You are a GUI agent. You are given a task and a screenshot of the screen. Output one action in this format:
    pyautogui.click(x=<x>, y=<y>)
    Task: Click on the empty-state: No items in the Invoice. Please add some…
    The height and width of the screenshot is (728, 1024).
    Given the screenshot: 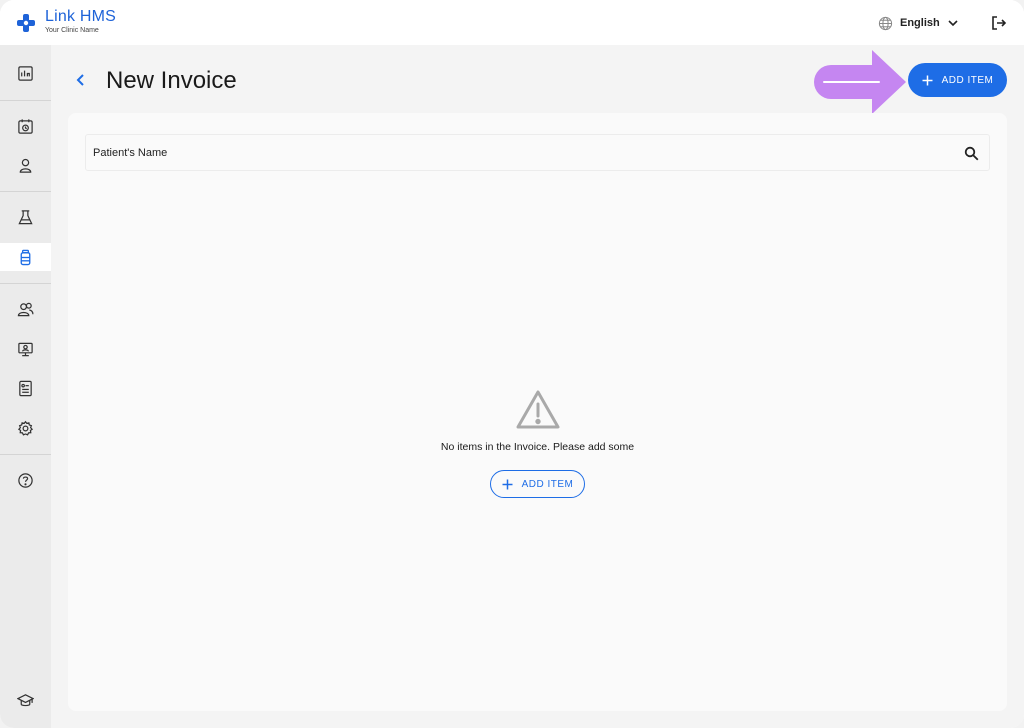 What is the action you would take?
    pyautogui.click(x=537, y=443)
    